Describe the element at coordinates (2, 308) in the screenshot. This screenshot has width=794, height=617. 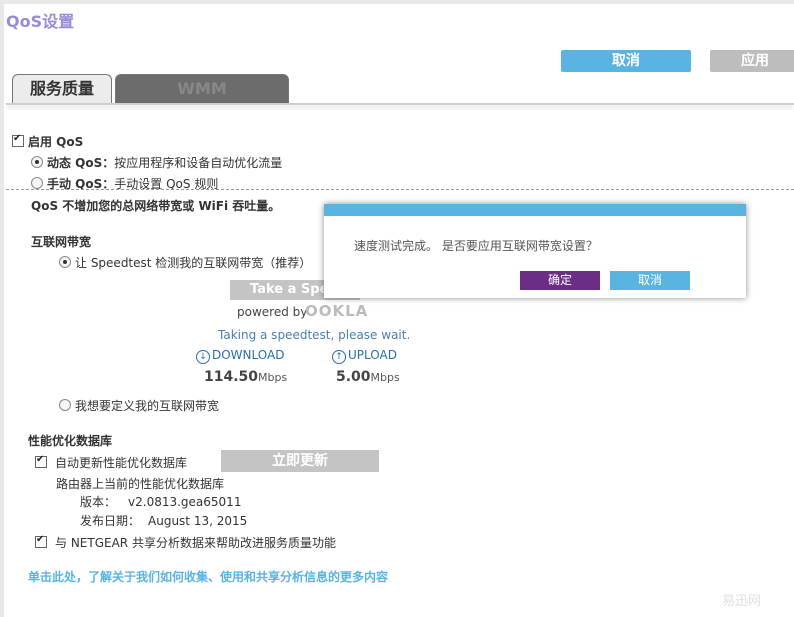
I see `left-border` at that location.